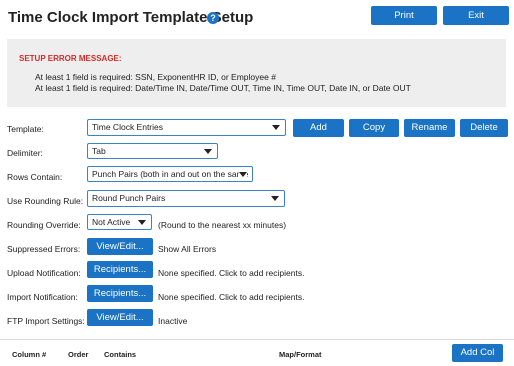  What do you see at coordinates (173, 321) in the screenshot?
I see `ftp-import-note: Inactive` at bounding box center [173, 321].